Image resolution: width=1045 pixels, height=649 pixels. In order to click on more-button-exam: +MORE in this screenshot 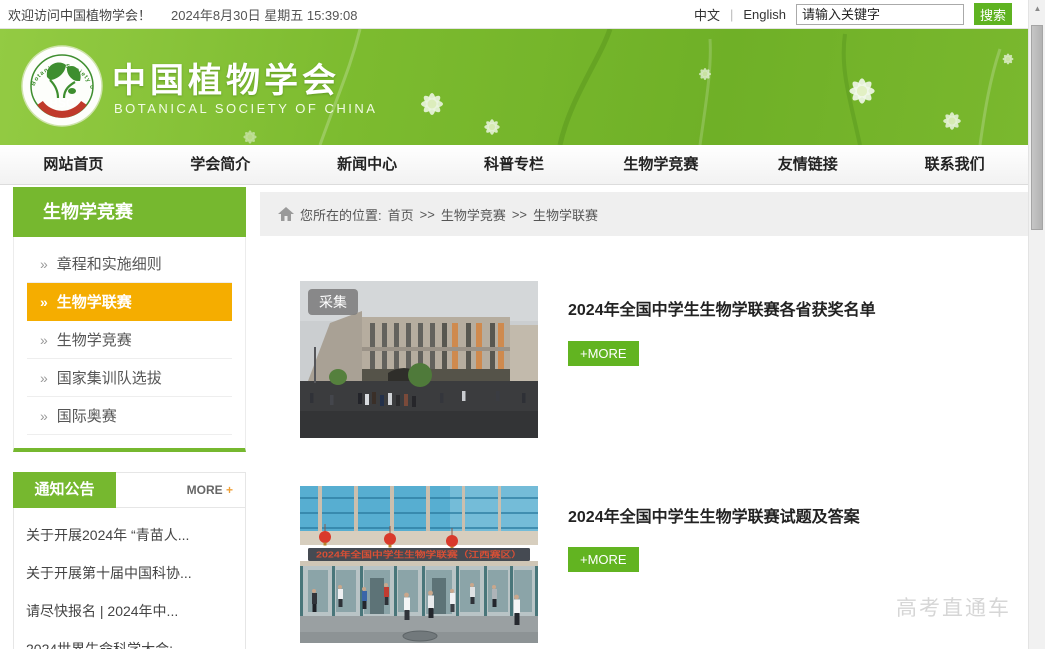, I will do `click(603, 559)`.